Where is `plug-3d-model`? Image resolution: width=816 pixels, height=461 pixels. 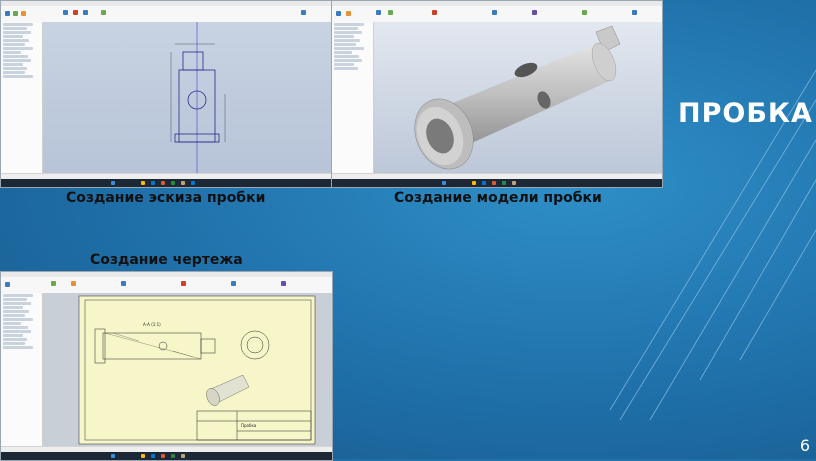 plug-3d-model is located at coordinates (517, 97).